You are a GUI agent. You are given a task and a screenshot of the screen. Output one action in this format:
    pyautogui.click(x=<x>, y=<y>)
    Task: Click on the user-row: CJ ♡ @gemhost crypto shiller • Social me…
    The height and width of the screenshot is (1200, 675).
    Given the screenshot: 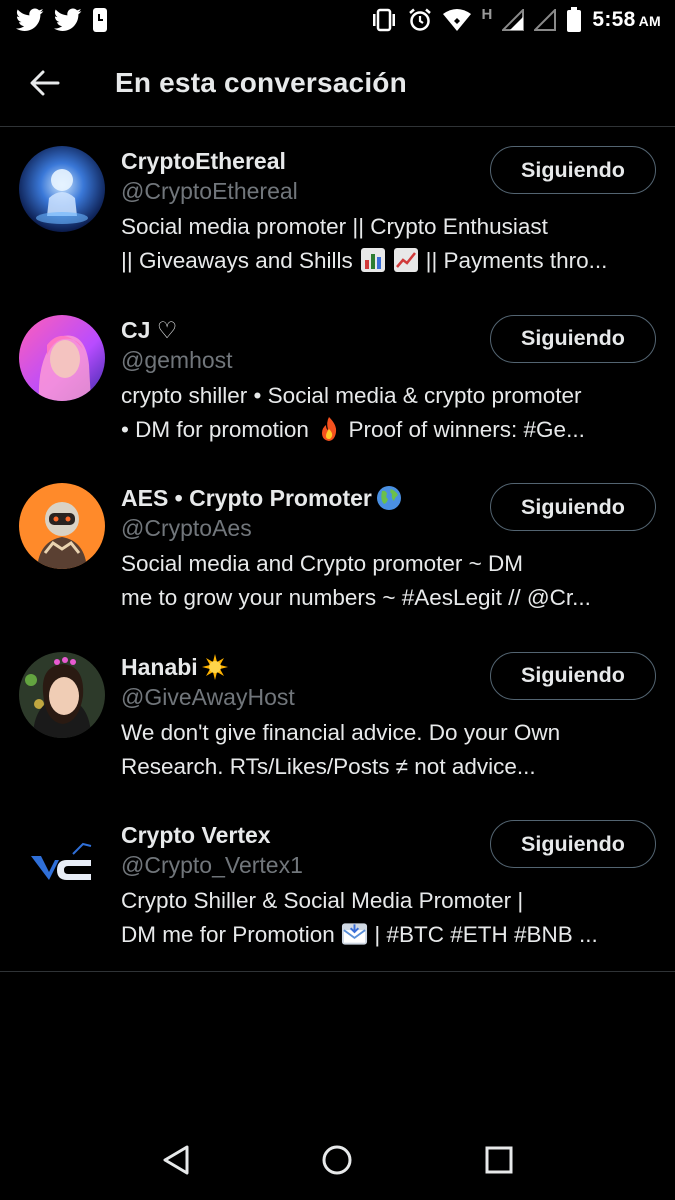 What is the action you would take?
    pyautogui.click(x=337, y=381)
    